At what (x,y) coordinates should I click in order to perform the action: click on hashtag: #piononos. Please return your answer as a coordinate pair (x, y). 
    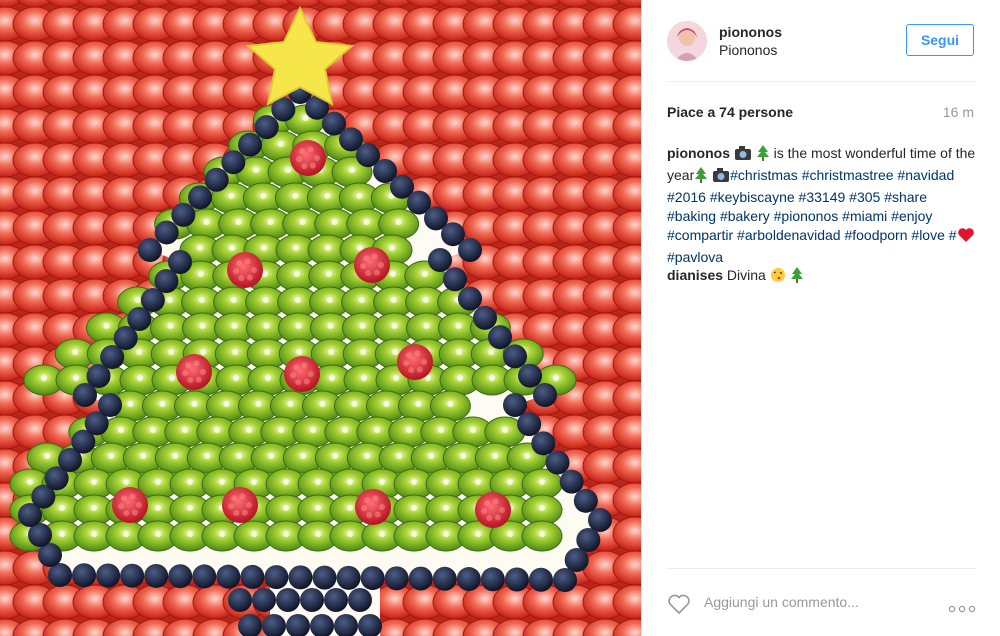
    Looking at the image, I should click on (806, 216).